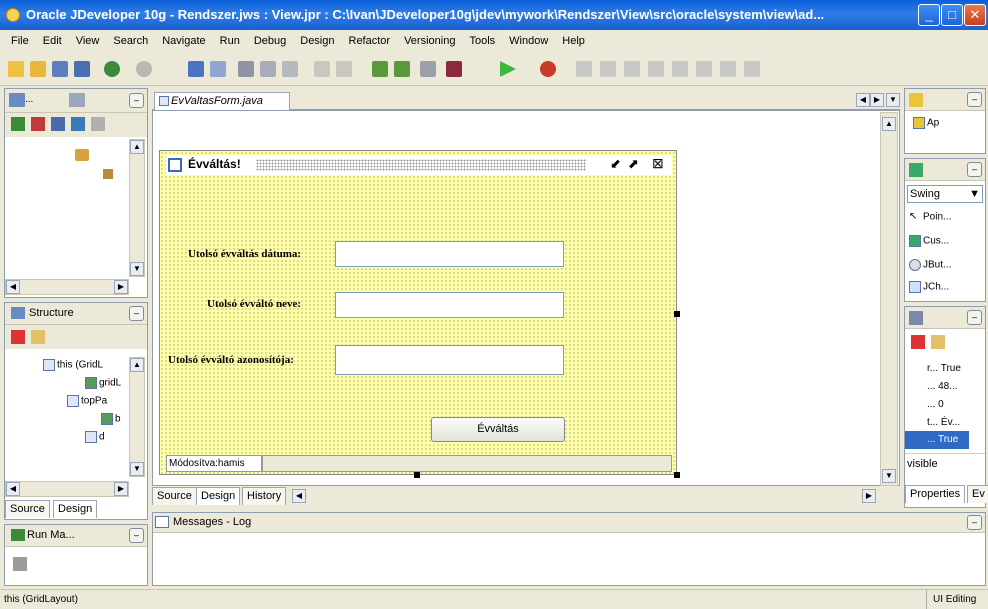 The image size is (988, 609). I want to click on remove-icon, so click(38, 124).